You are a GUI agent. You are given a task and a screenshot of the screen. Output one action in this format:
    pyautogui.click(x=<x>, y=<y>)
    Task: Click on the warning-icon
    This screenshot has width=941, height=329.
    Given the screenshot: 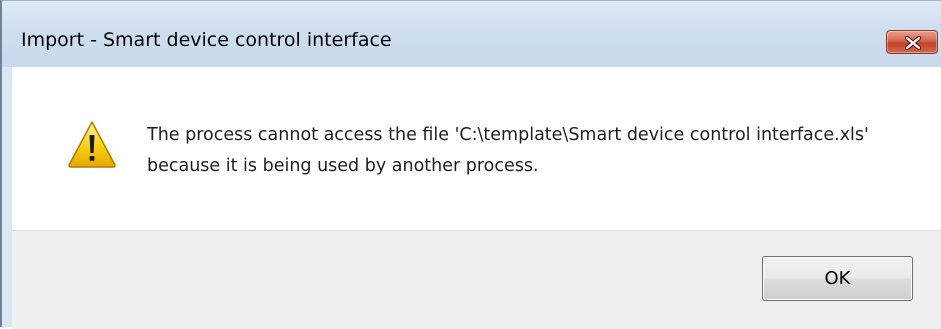 What is the action you would take?
    pyautogui.click(x=92, y=144)
    